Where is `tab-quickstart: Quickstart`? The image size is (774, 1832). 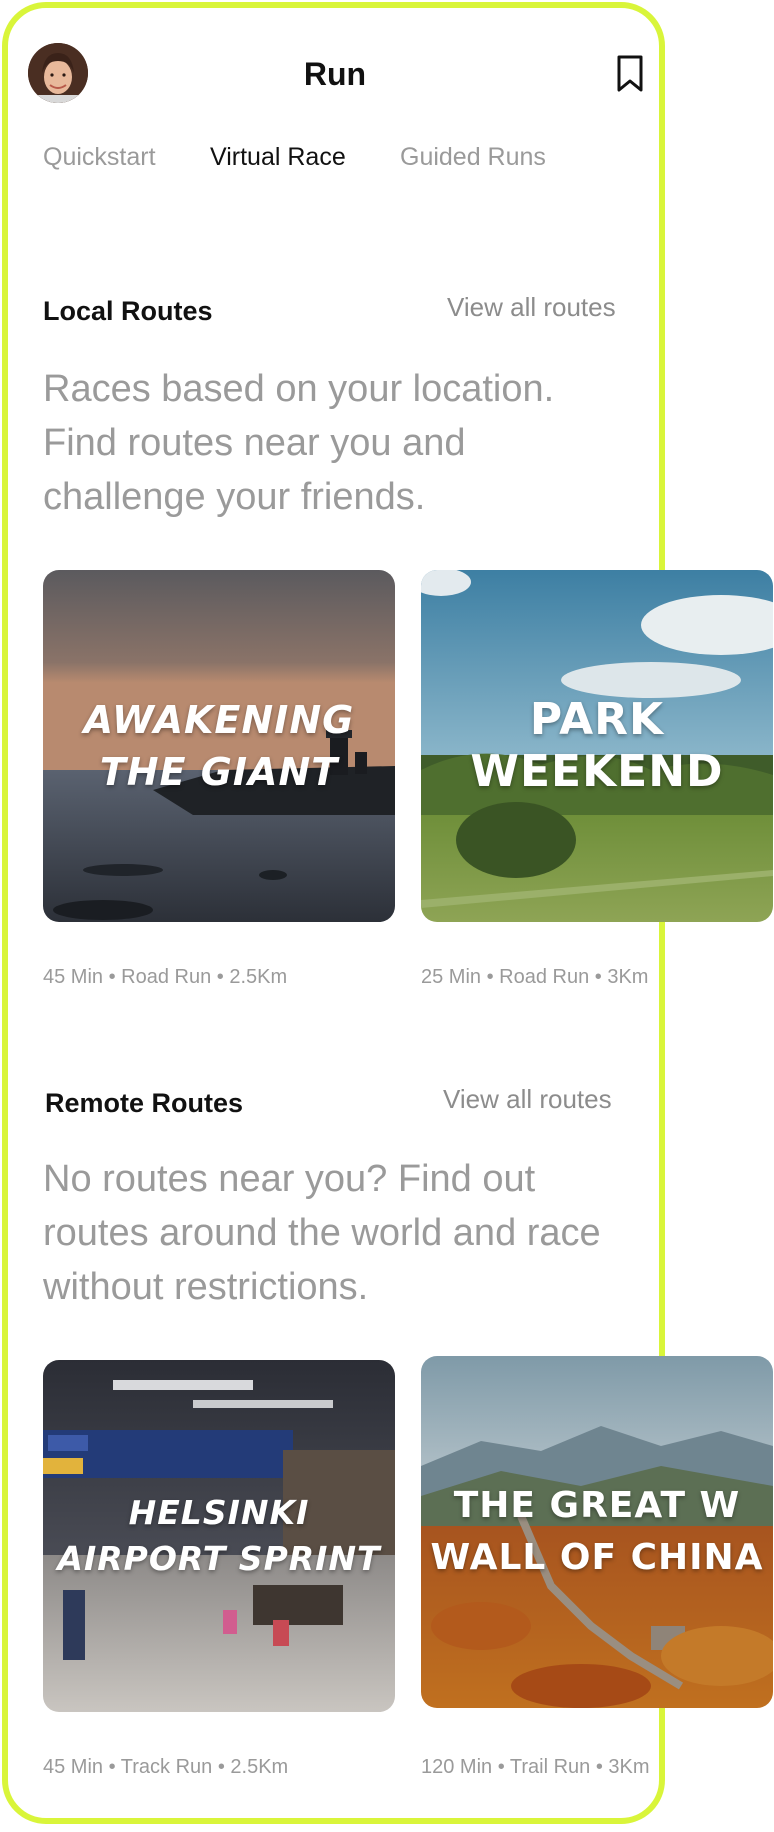
tab-quickstart: Quickstart is located at coordinates (99, 157).